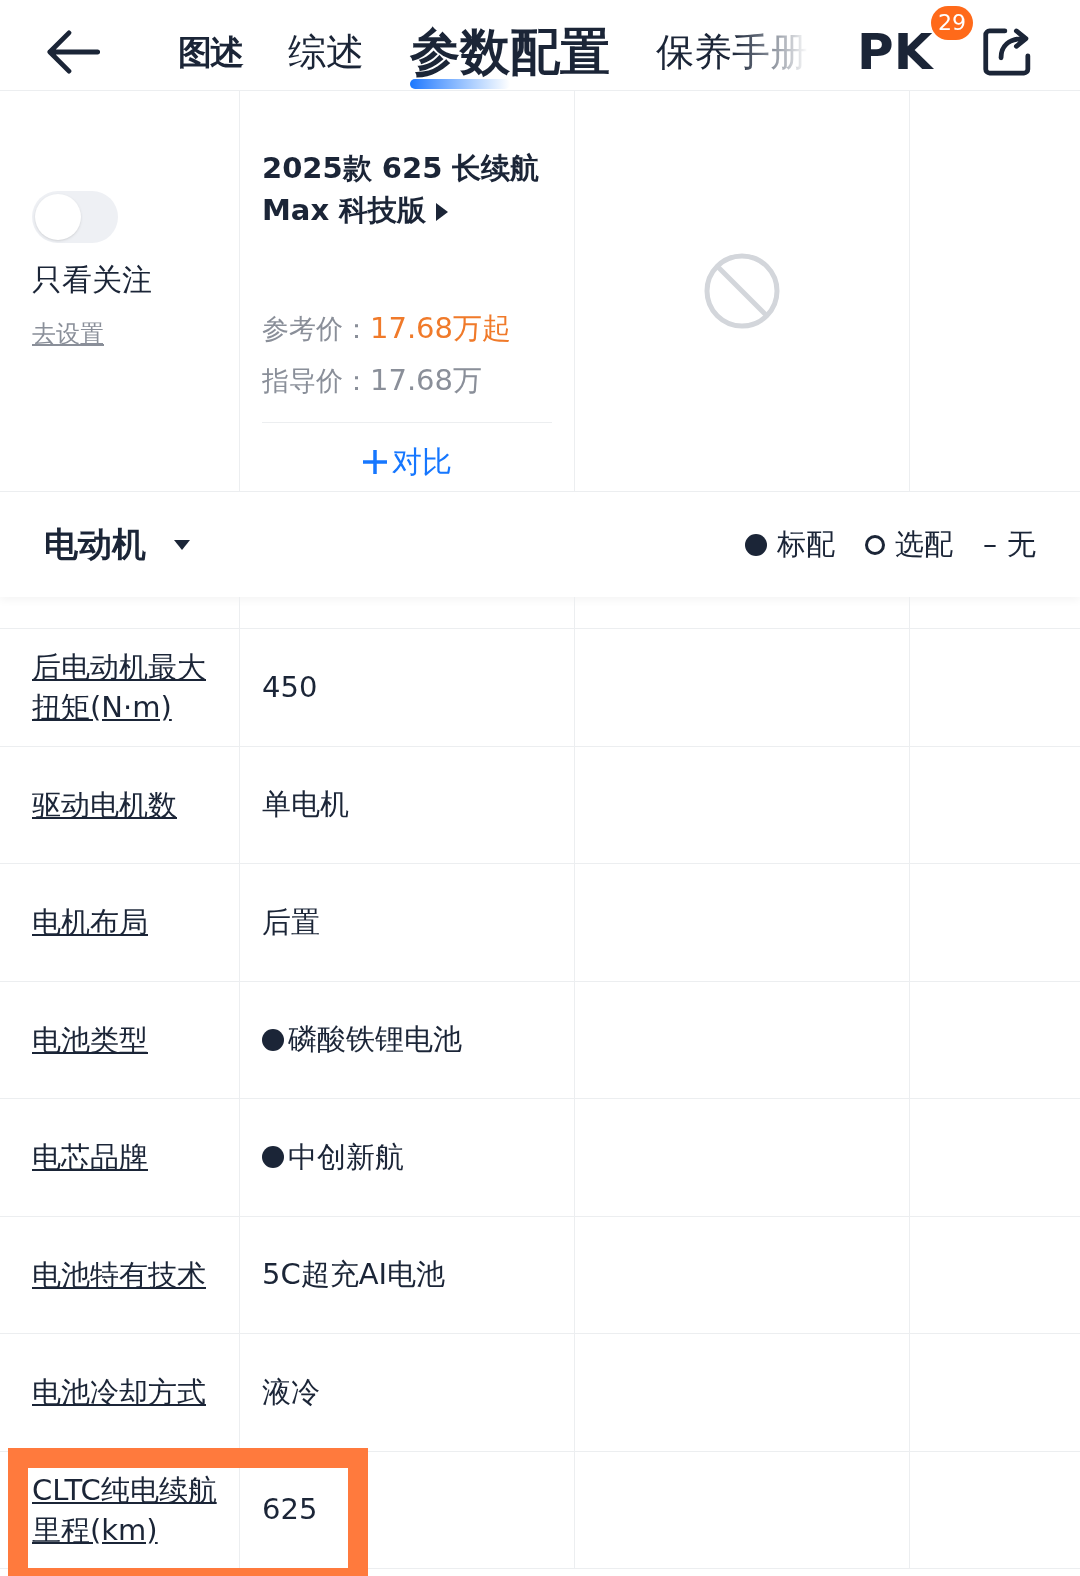  Describe the element at coordinates (291, 1392) in the screenshot. I see `parameter-value: 液冷` at that location.